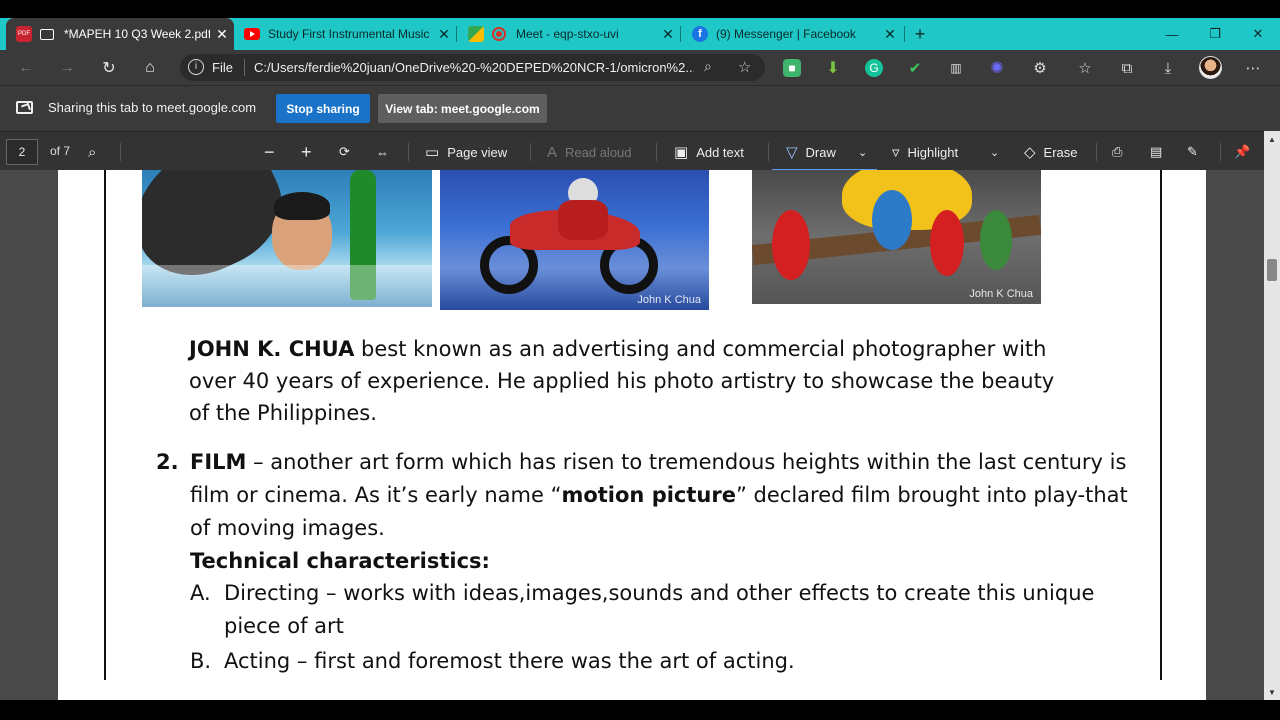 The image size is (1280, 720). What do you see at coordinates (925, 152) in the screenshot?
I see `highlight-button: ▿ Highlight` at bounding box center [925, 152].